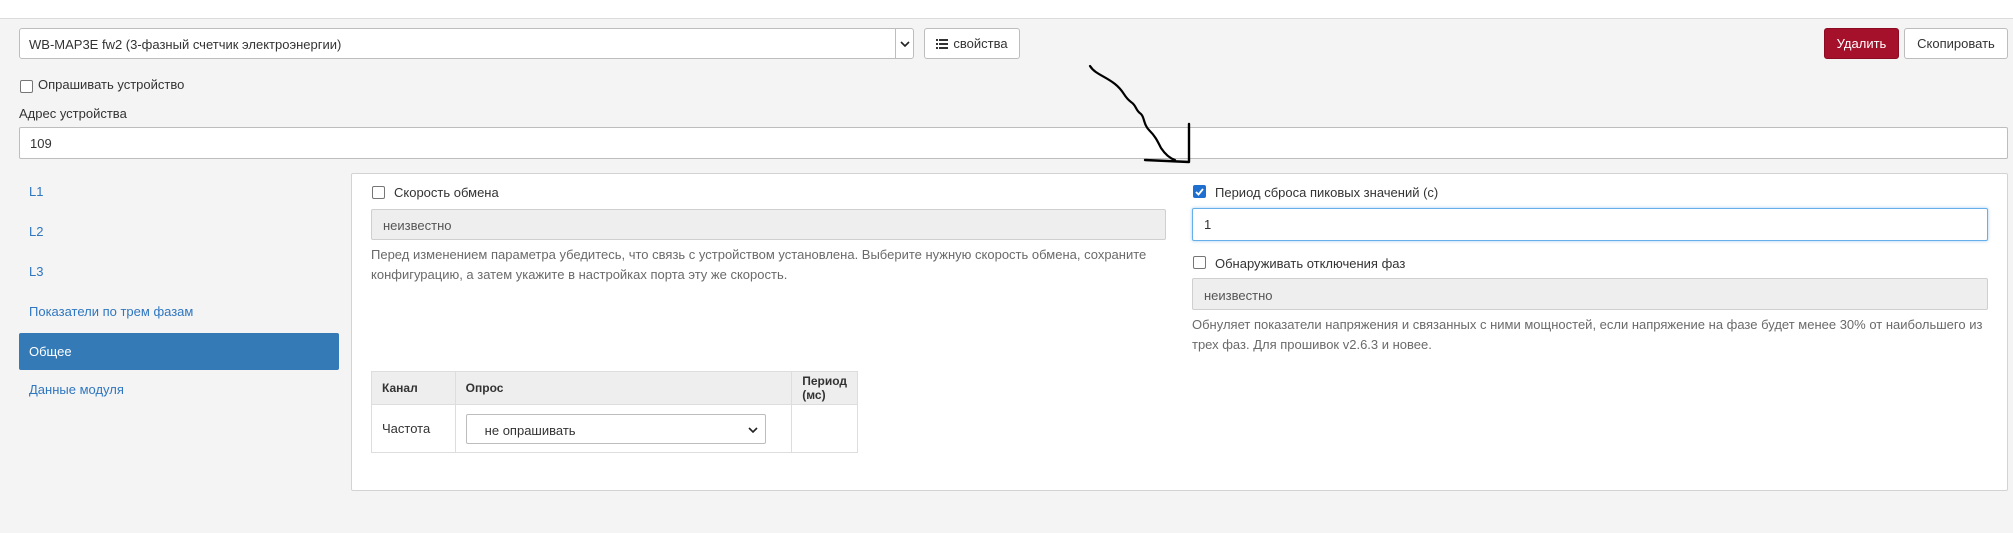 The height and width of the screenshot is (533, 2013). What do you see at coordinates (1199, 262) in the screenshot?
I see `phase-loss-checkbox` at bounding box center [1199, 262].